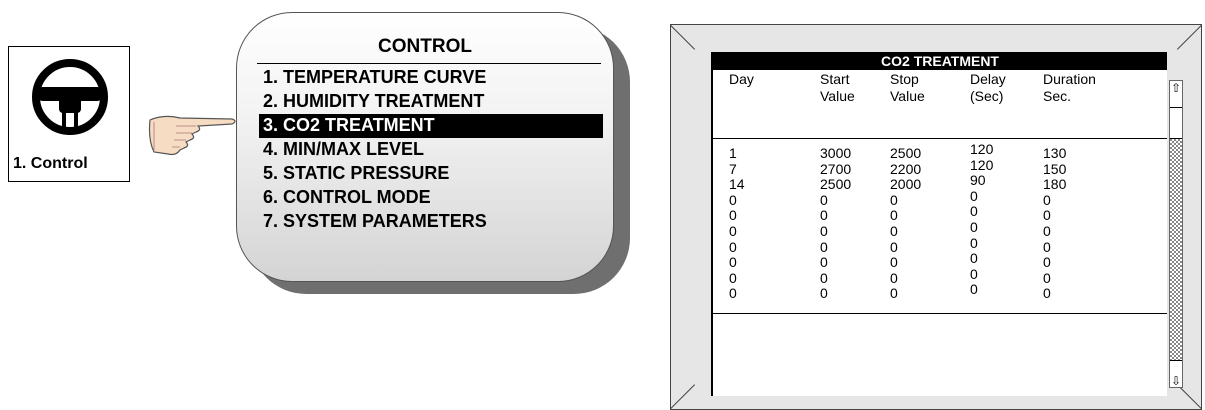 The height and width of the screenshot is (410, 1205). I want to click on steering-wheel-icon, so click(70, 97).